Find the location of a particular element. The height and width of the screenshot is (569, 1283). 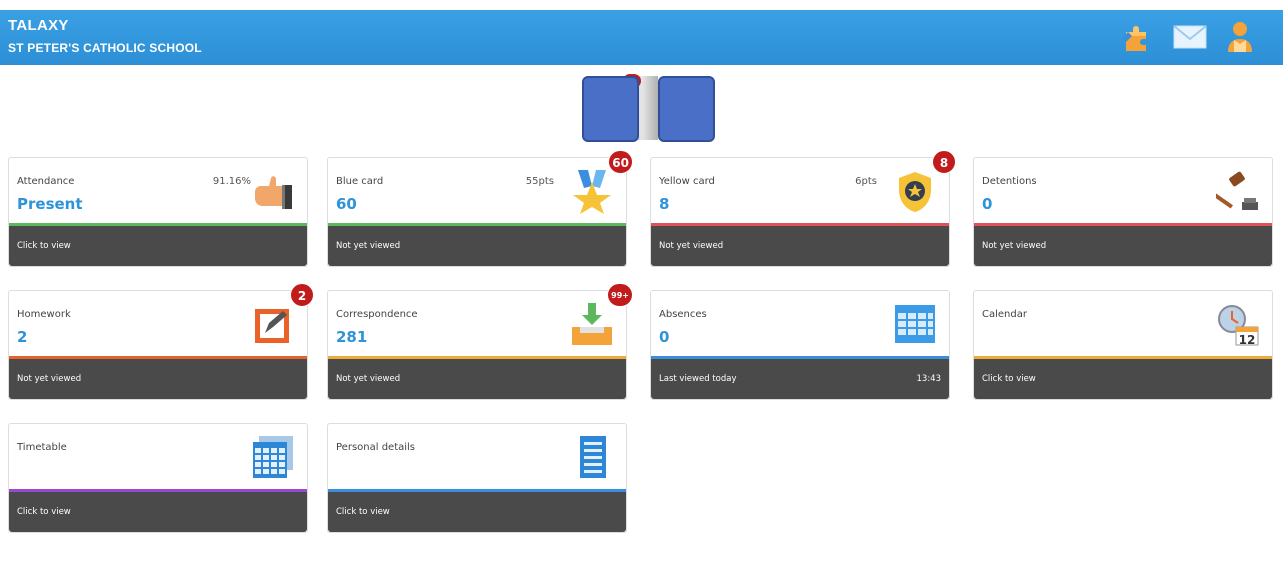

student-switcher is located at coordinates (652, 109).